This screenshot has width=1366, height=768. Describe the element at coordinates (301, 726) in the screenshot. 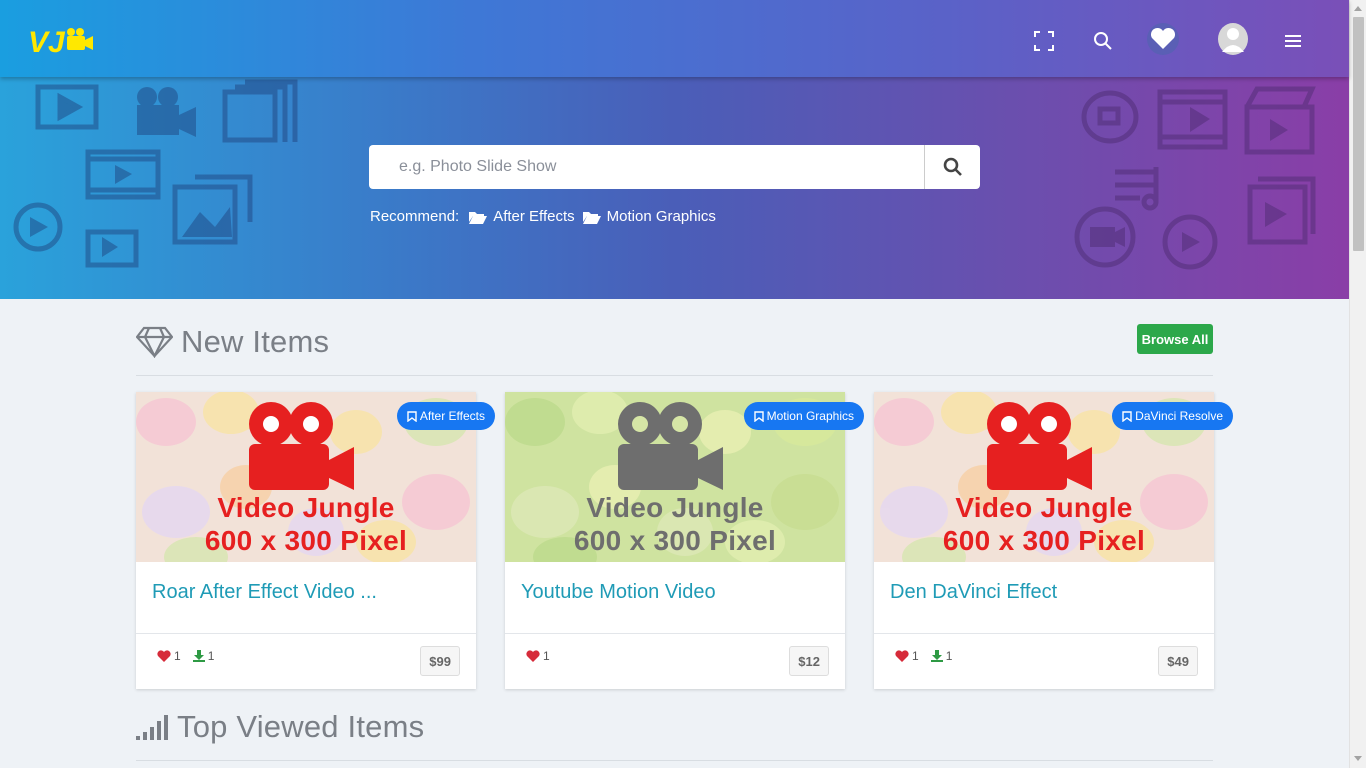

I see `top-viewed-title: Top Viewed Items` at that location.